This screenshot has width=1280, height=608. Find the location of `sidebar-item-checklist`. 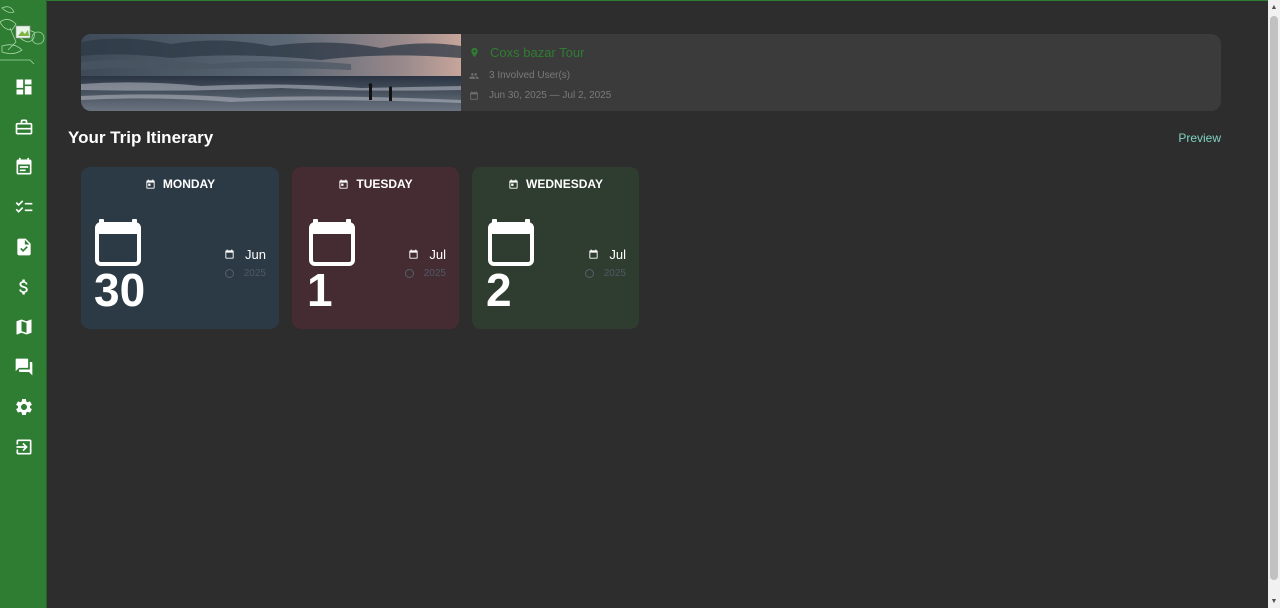

sidebar-item-checklist is located at coordinates (24, 207).